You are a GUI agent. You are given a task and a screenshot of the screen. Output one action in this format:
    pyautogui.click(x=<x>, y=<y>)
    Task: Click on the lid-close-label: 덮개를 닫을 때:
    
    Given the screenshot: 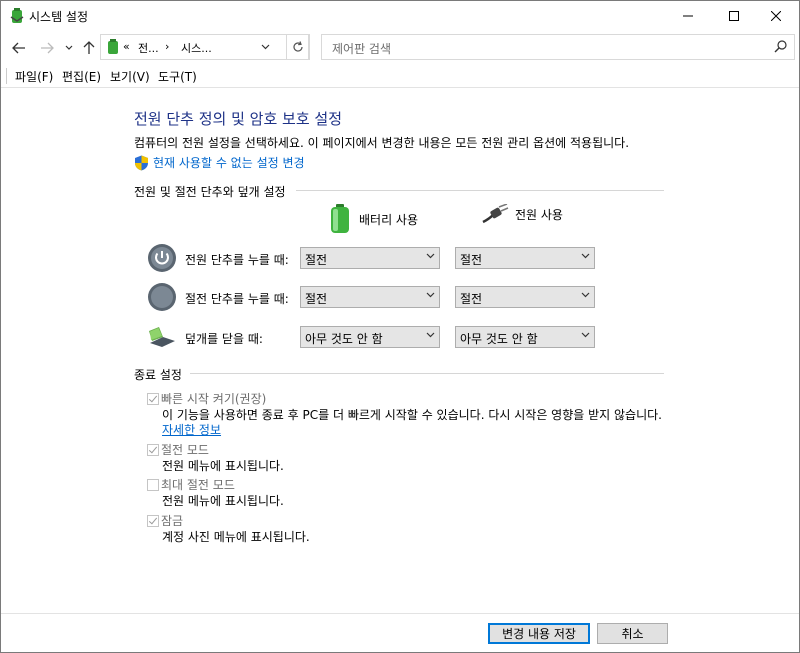 What is the action you would take?
    pyautogui.click(x=224, y=339)
    